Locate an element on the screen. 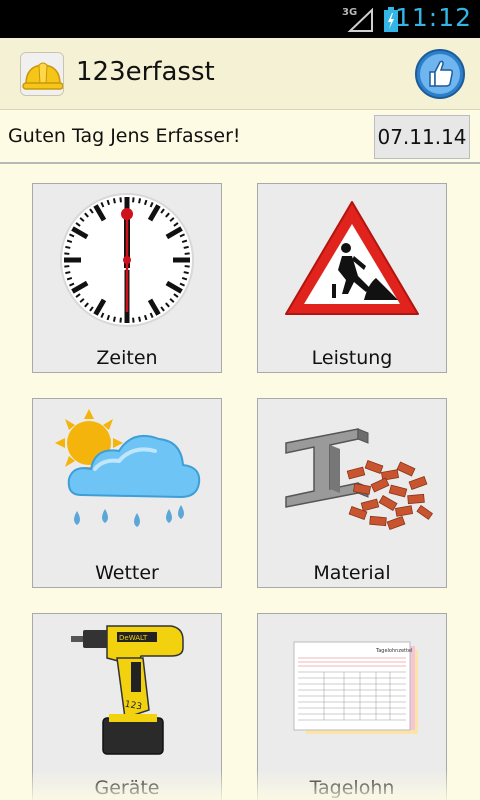  svg-text: DeWALT is located at coordinates (133, 638).